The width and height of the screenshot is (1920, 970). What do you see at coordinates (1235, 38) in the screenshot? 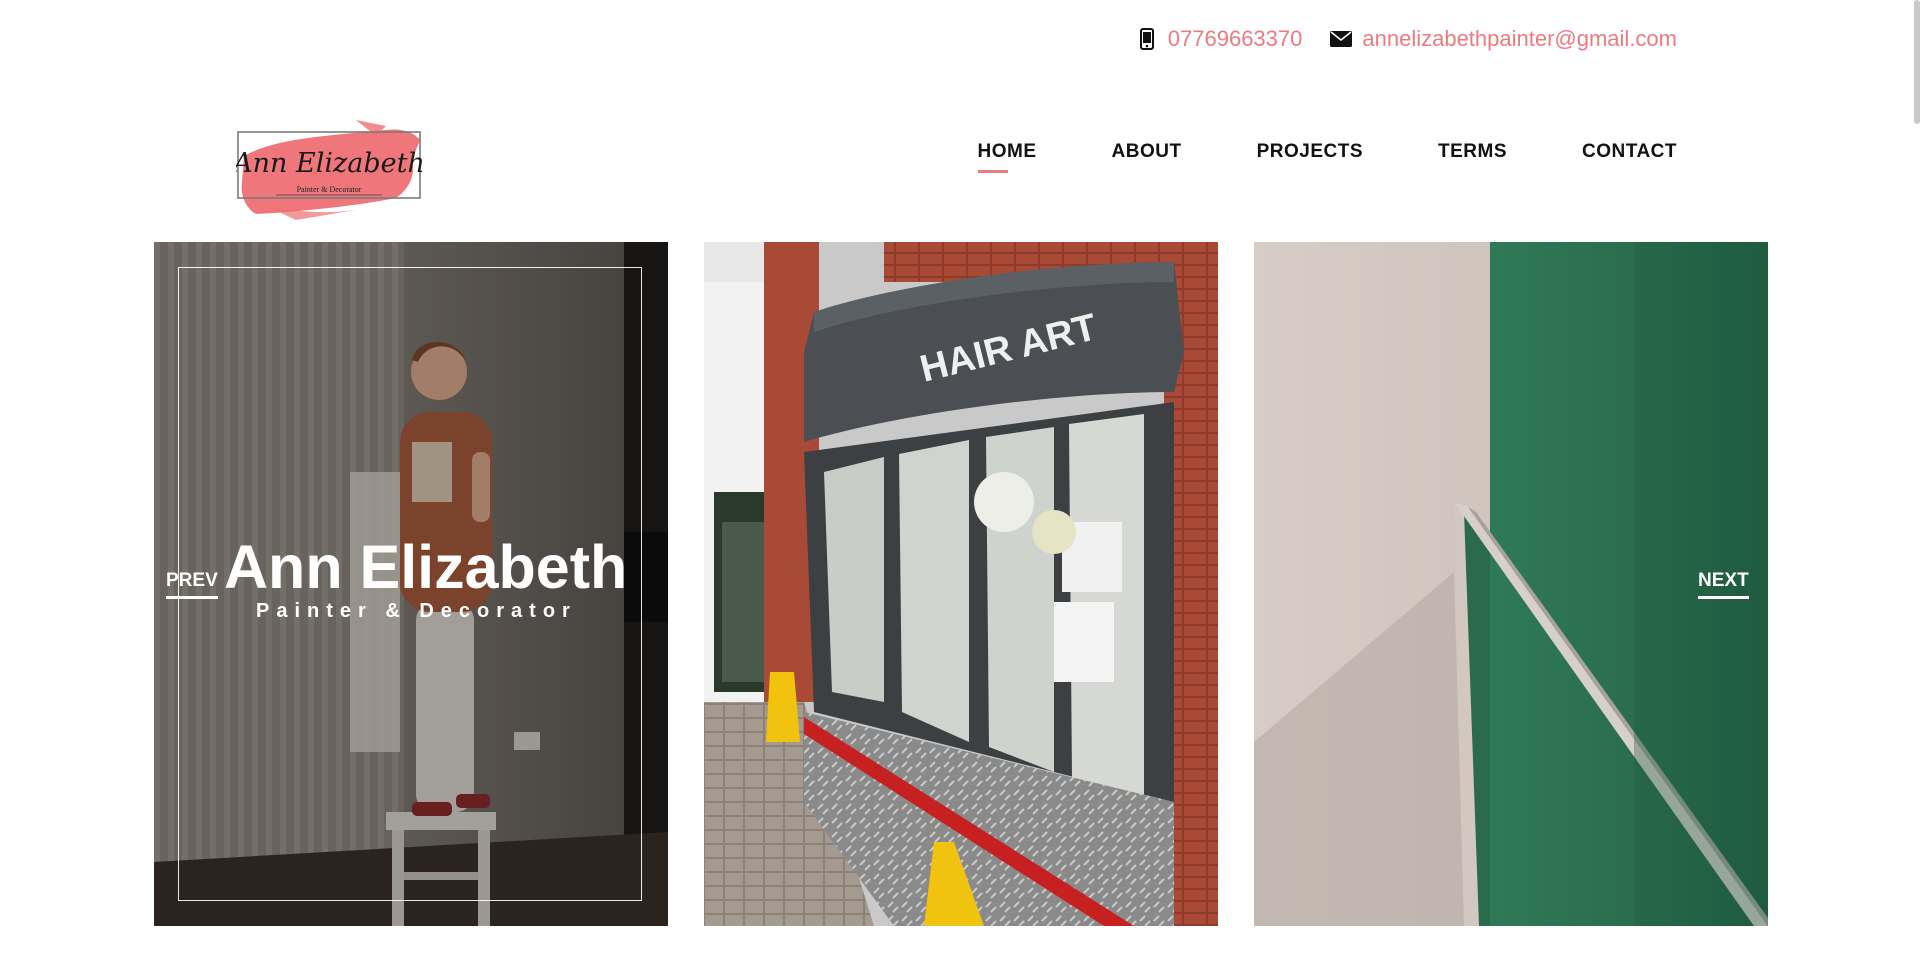
I see `phone-number: 07769663370` at bounding box center [1235, 38].